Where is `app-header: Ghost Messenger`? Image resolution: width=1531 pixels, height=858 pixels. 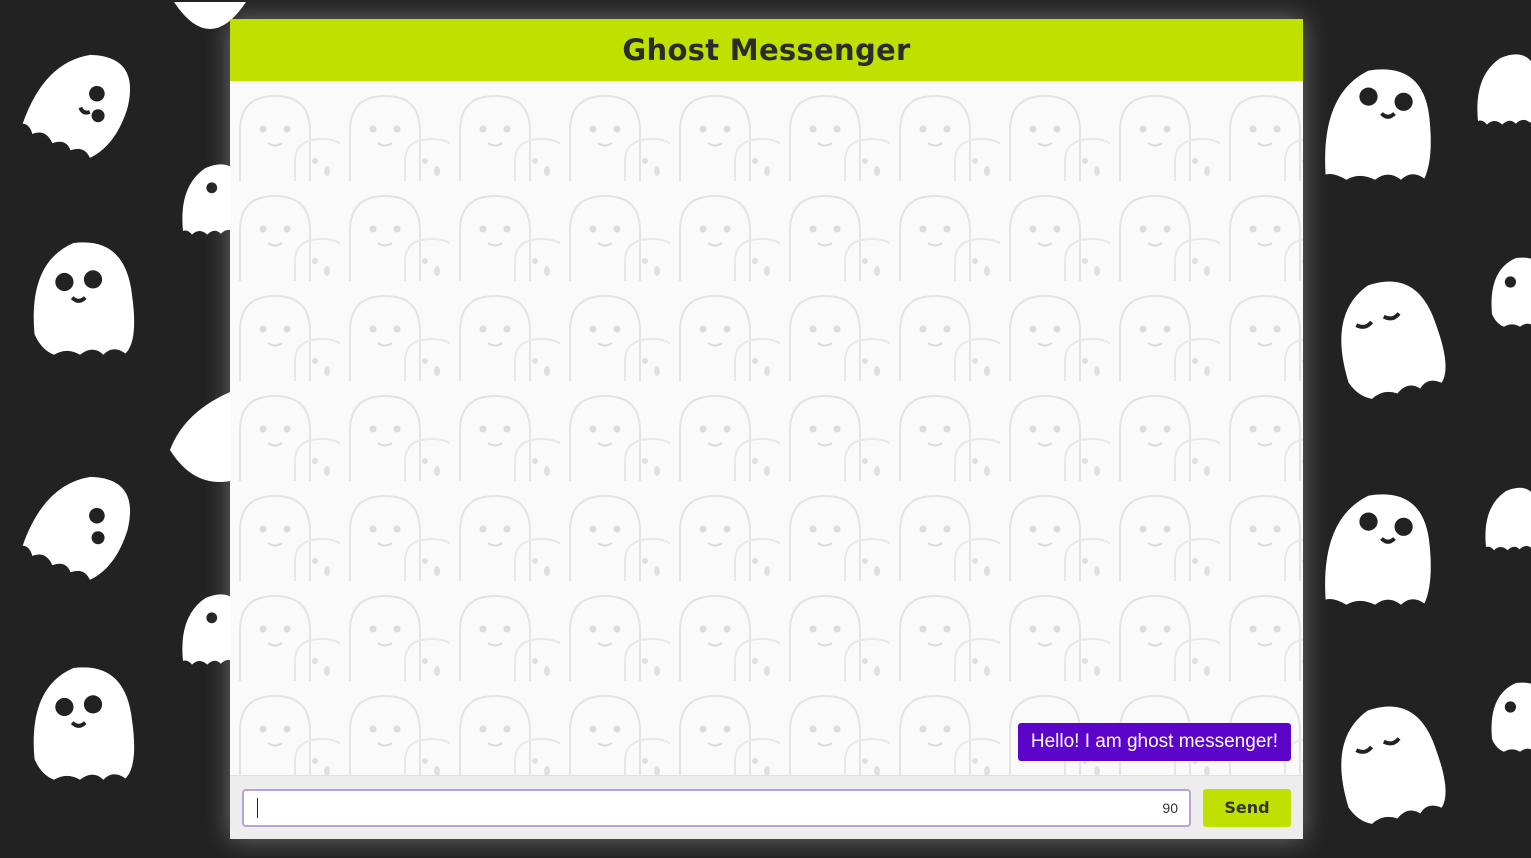
app-header: Ghost Messenger is located at coordinates (766, 50).